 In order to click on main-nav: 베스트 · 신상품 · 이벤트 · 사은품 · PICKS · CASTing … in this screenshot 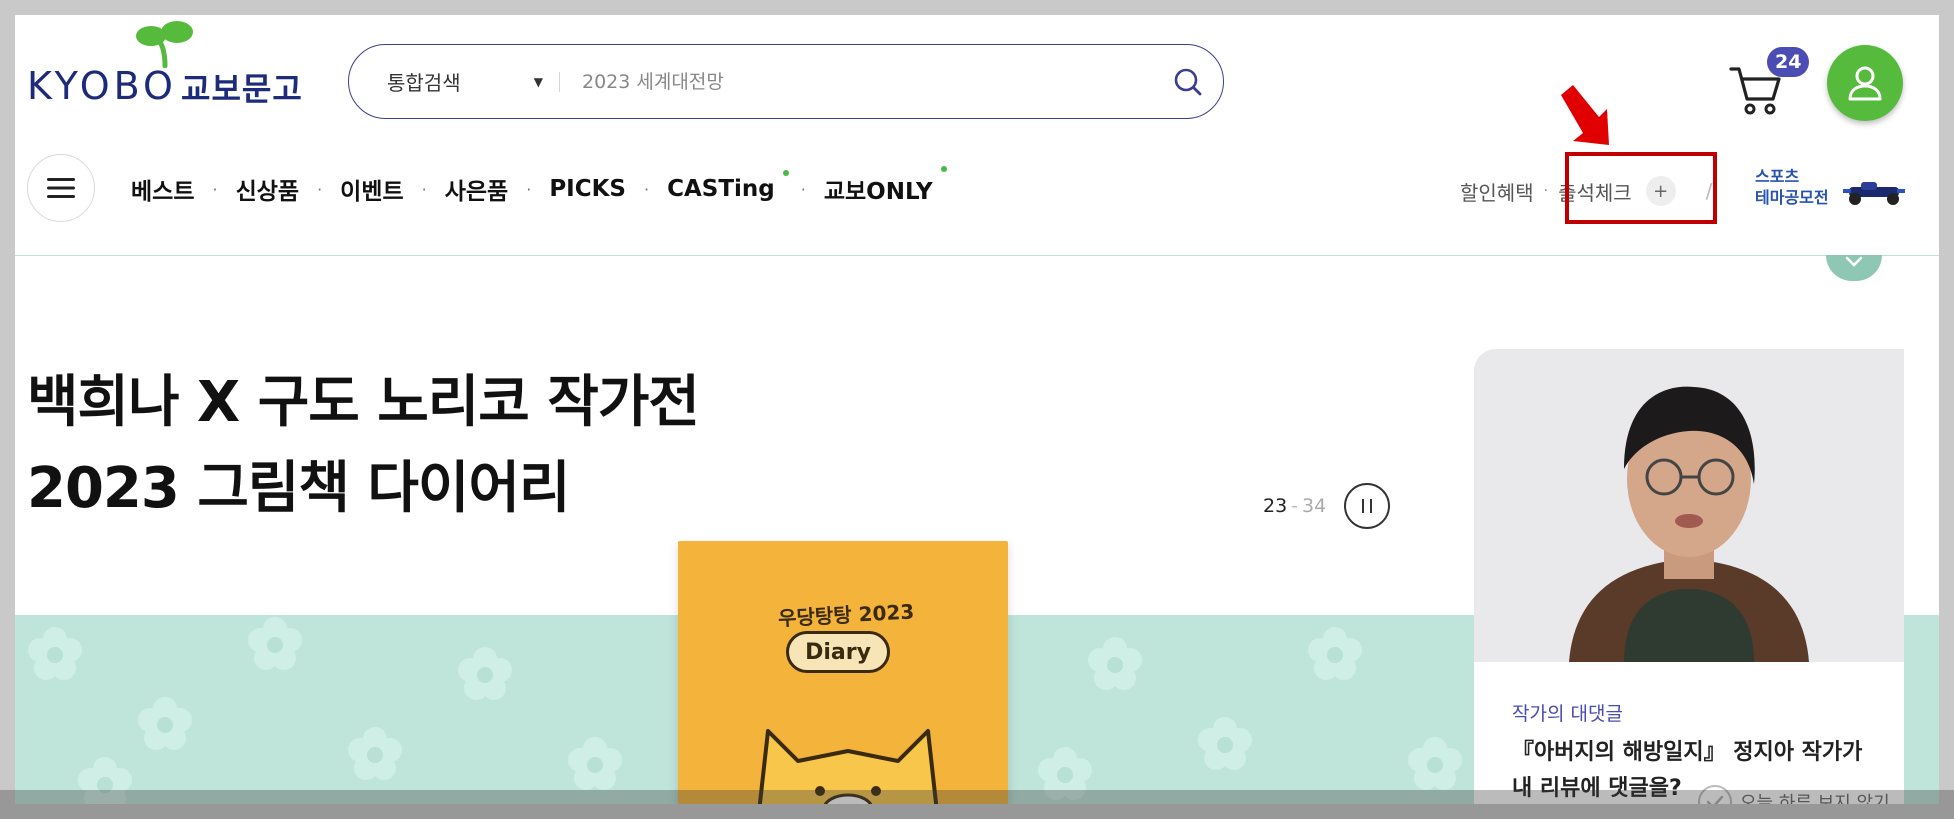, I will do `click(539, 188)`.